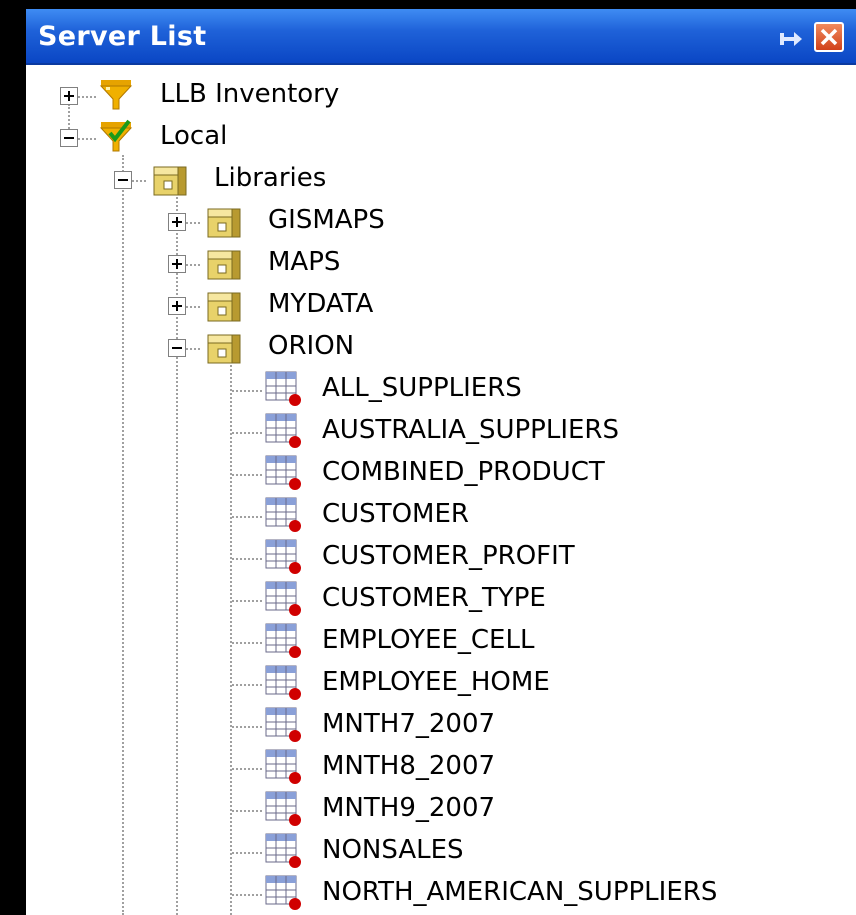 The image size is (856, 915). Describe the element at coordinates (463, 472) in the screenshot. I see `table-item: COMBINED_PRODUCT` at that location.